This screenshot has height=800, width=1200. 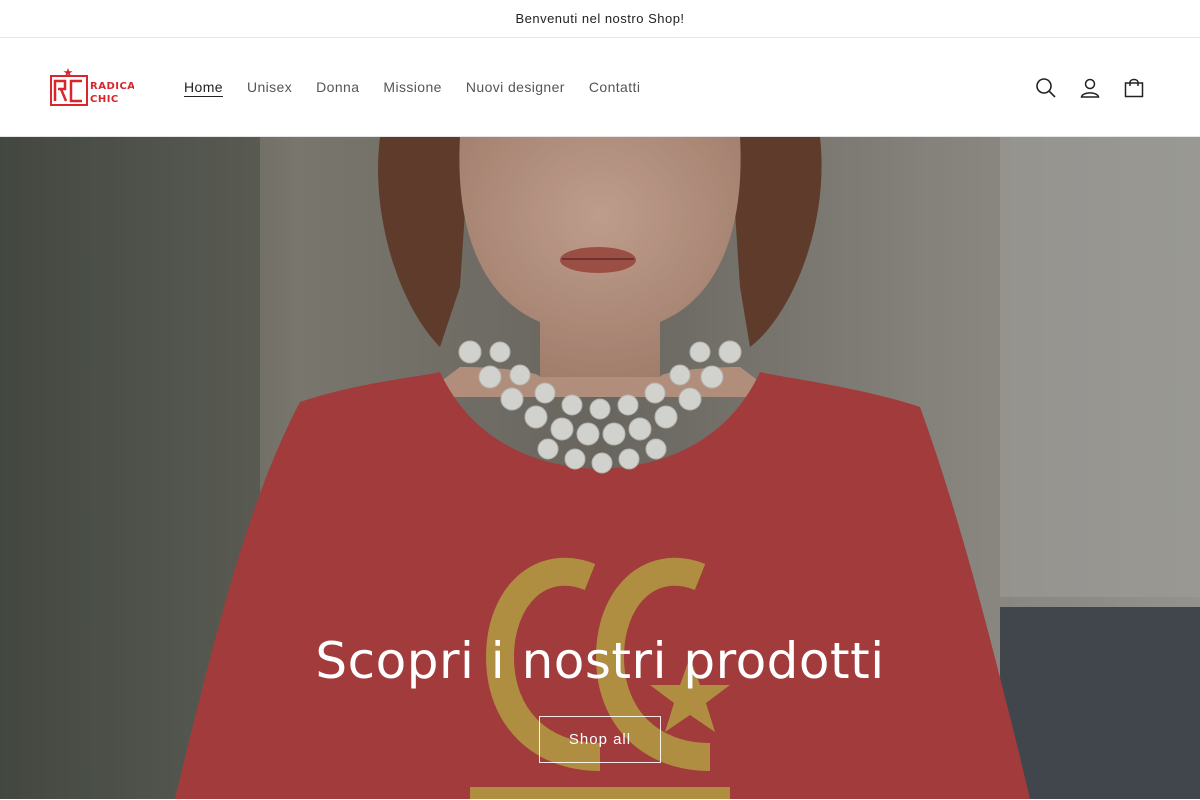 I want to click on nav-unisex: Unisex, so click(x=269, y=87).